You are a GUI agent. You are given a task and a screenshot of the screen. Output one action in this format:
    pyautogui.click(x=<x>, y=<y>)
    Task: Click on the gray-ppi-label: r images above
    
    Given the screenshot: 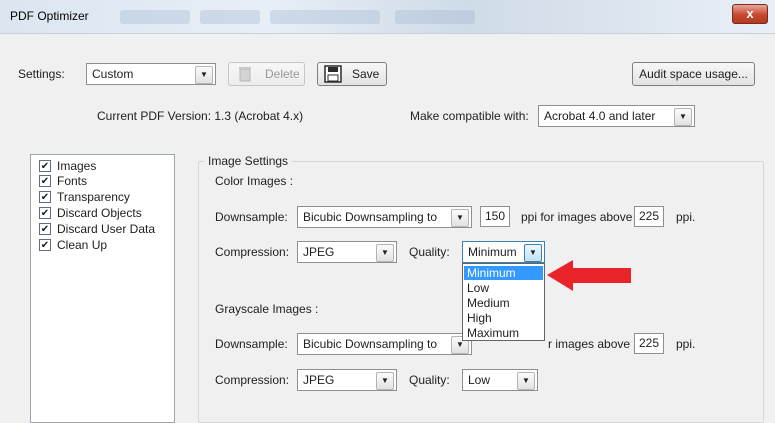 What is the action you would take?
    pyautogui.click(x=589, y=344)
    